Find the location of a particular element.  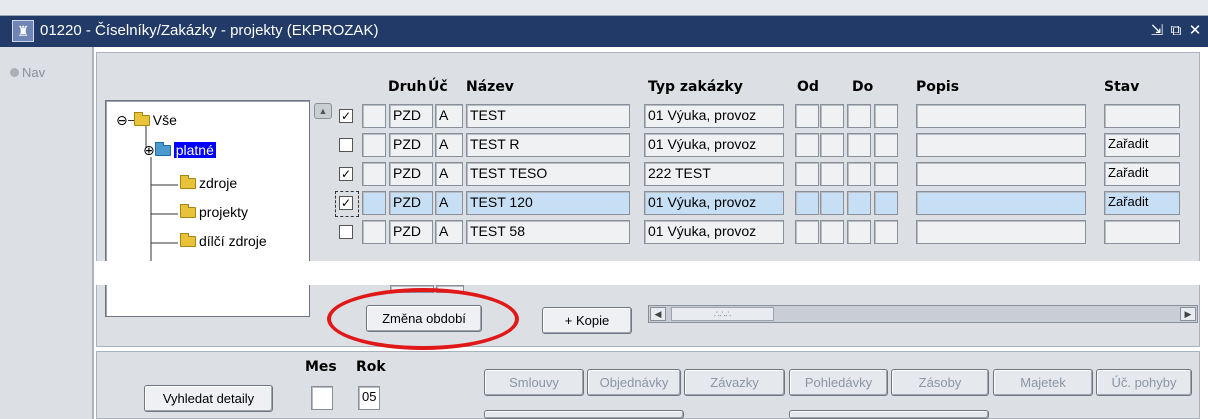

cell-nazev: TEST 58 is located at coordinates (548, 232).